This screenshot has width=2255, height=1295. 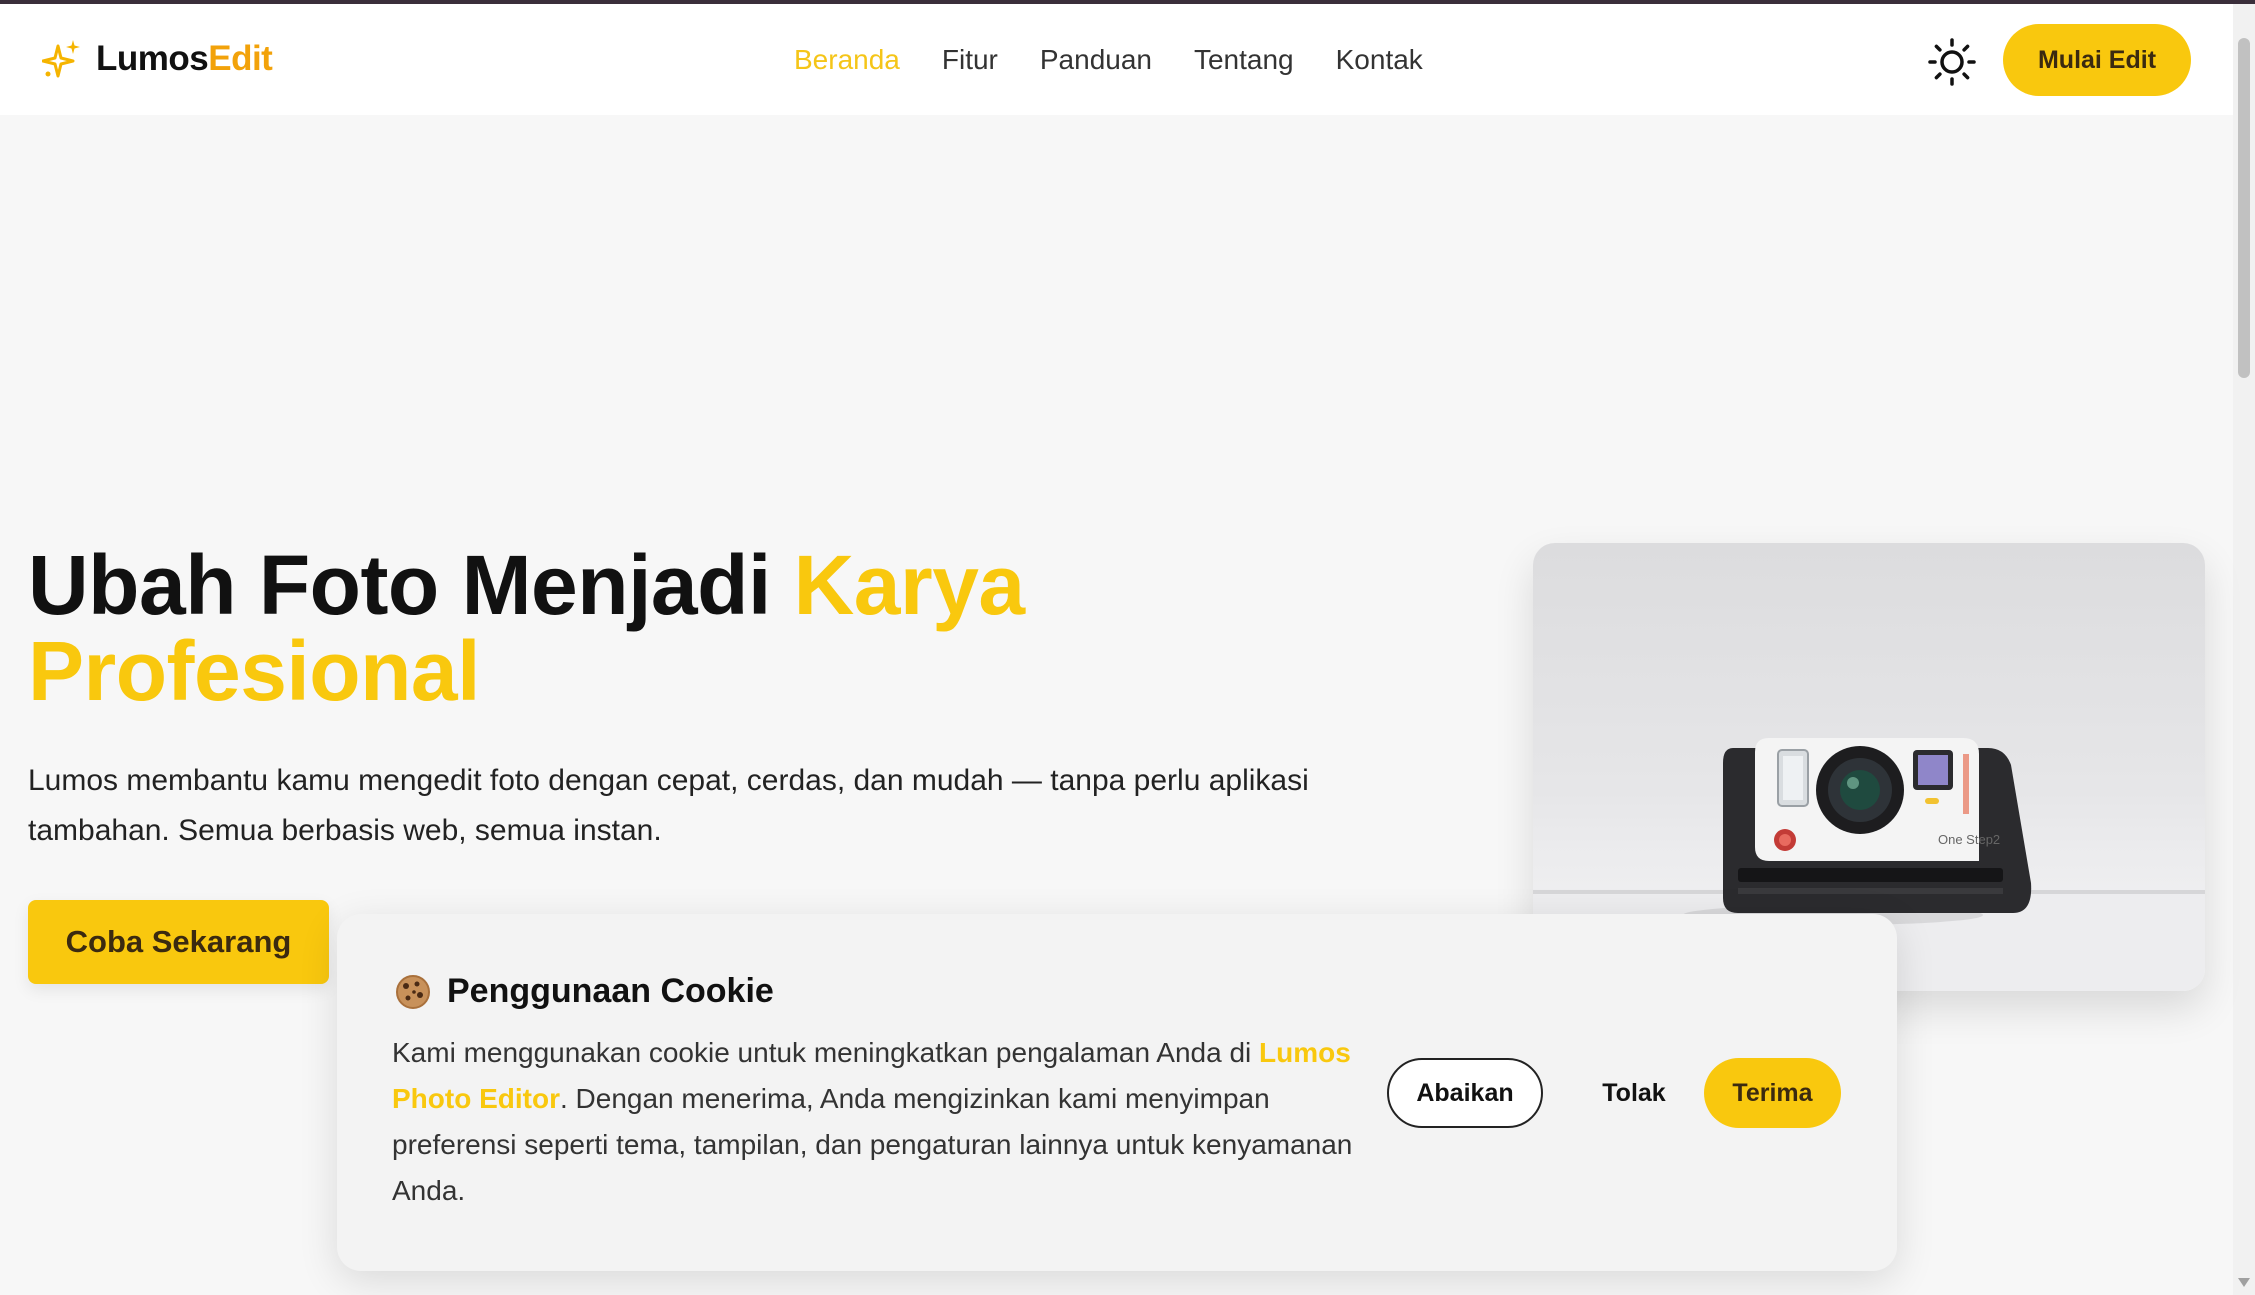 I want to click on page-scrollbar, so click(x=2244, y=649).